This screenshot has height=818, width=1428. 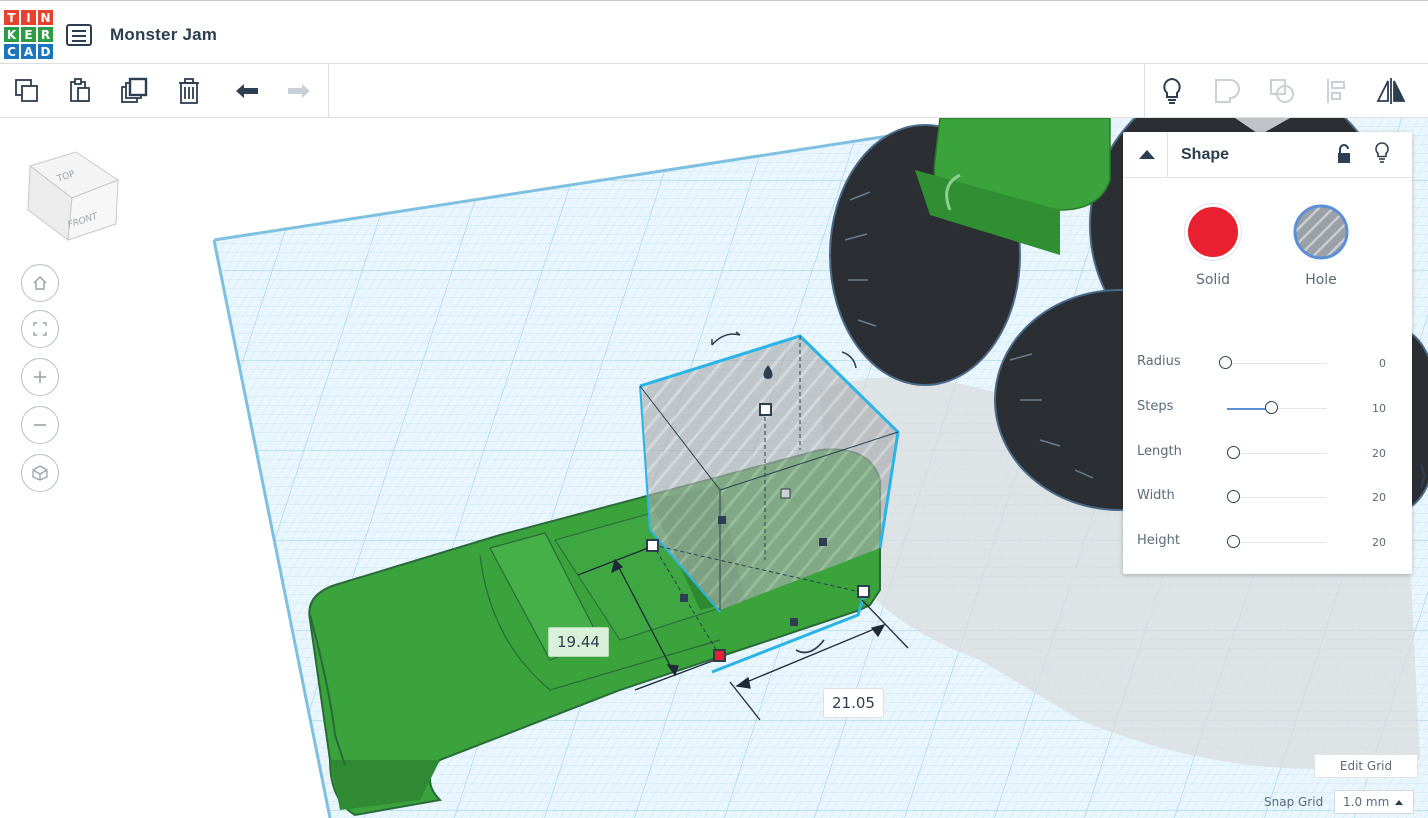 I want to click on solid-color-swatch, so click(x=1213, y=232).